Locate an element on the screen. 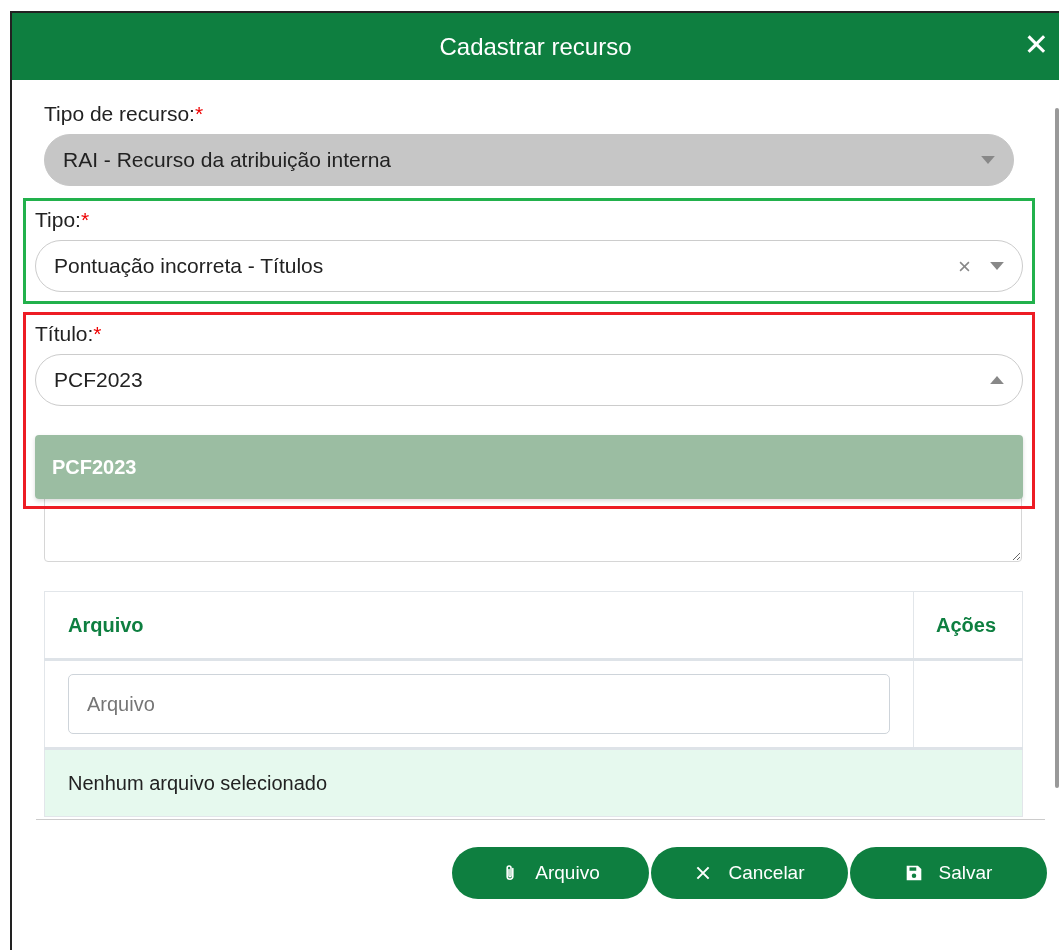  cancel-button: Cancelar is located at coordinates (749, 873).